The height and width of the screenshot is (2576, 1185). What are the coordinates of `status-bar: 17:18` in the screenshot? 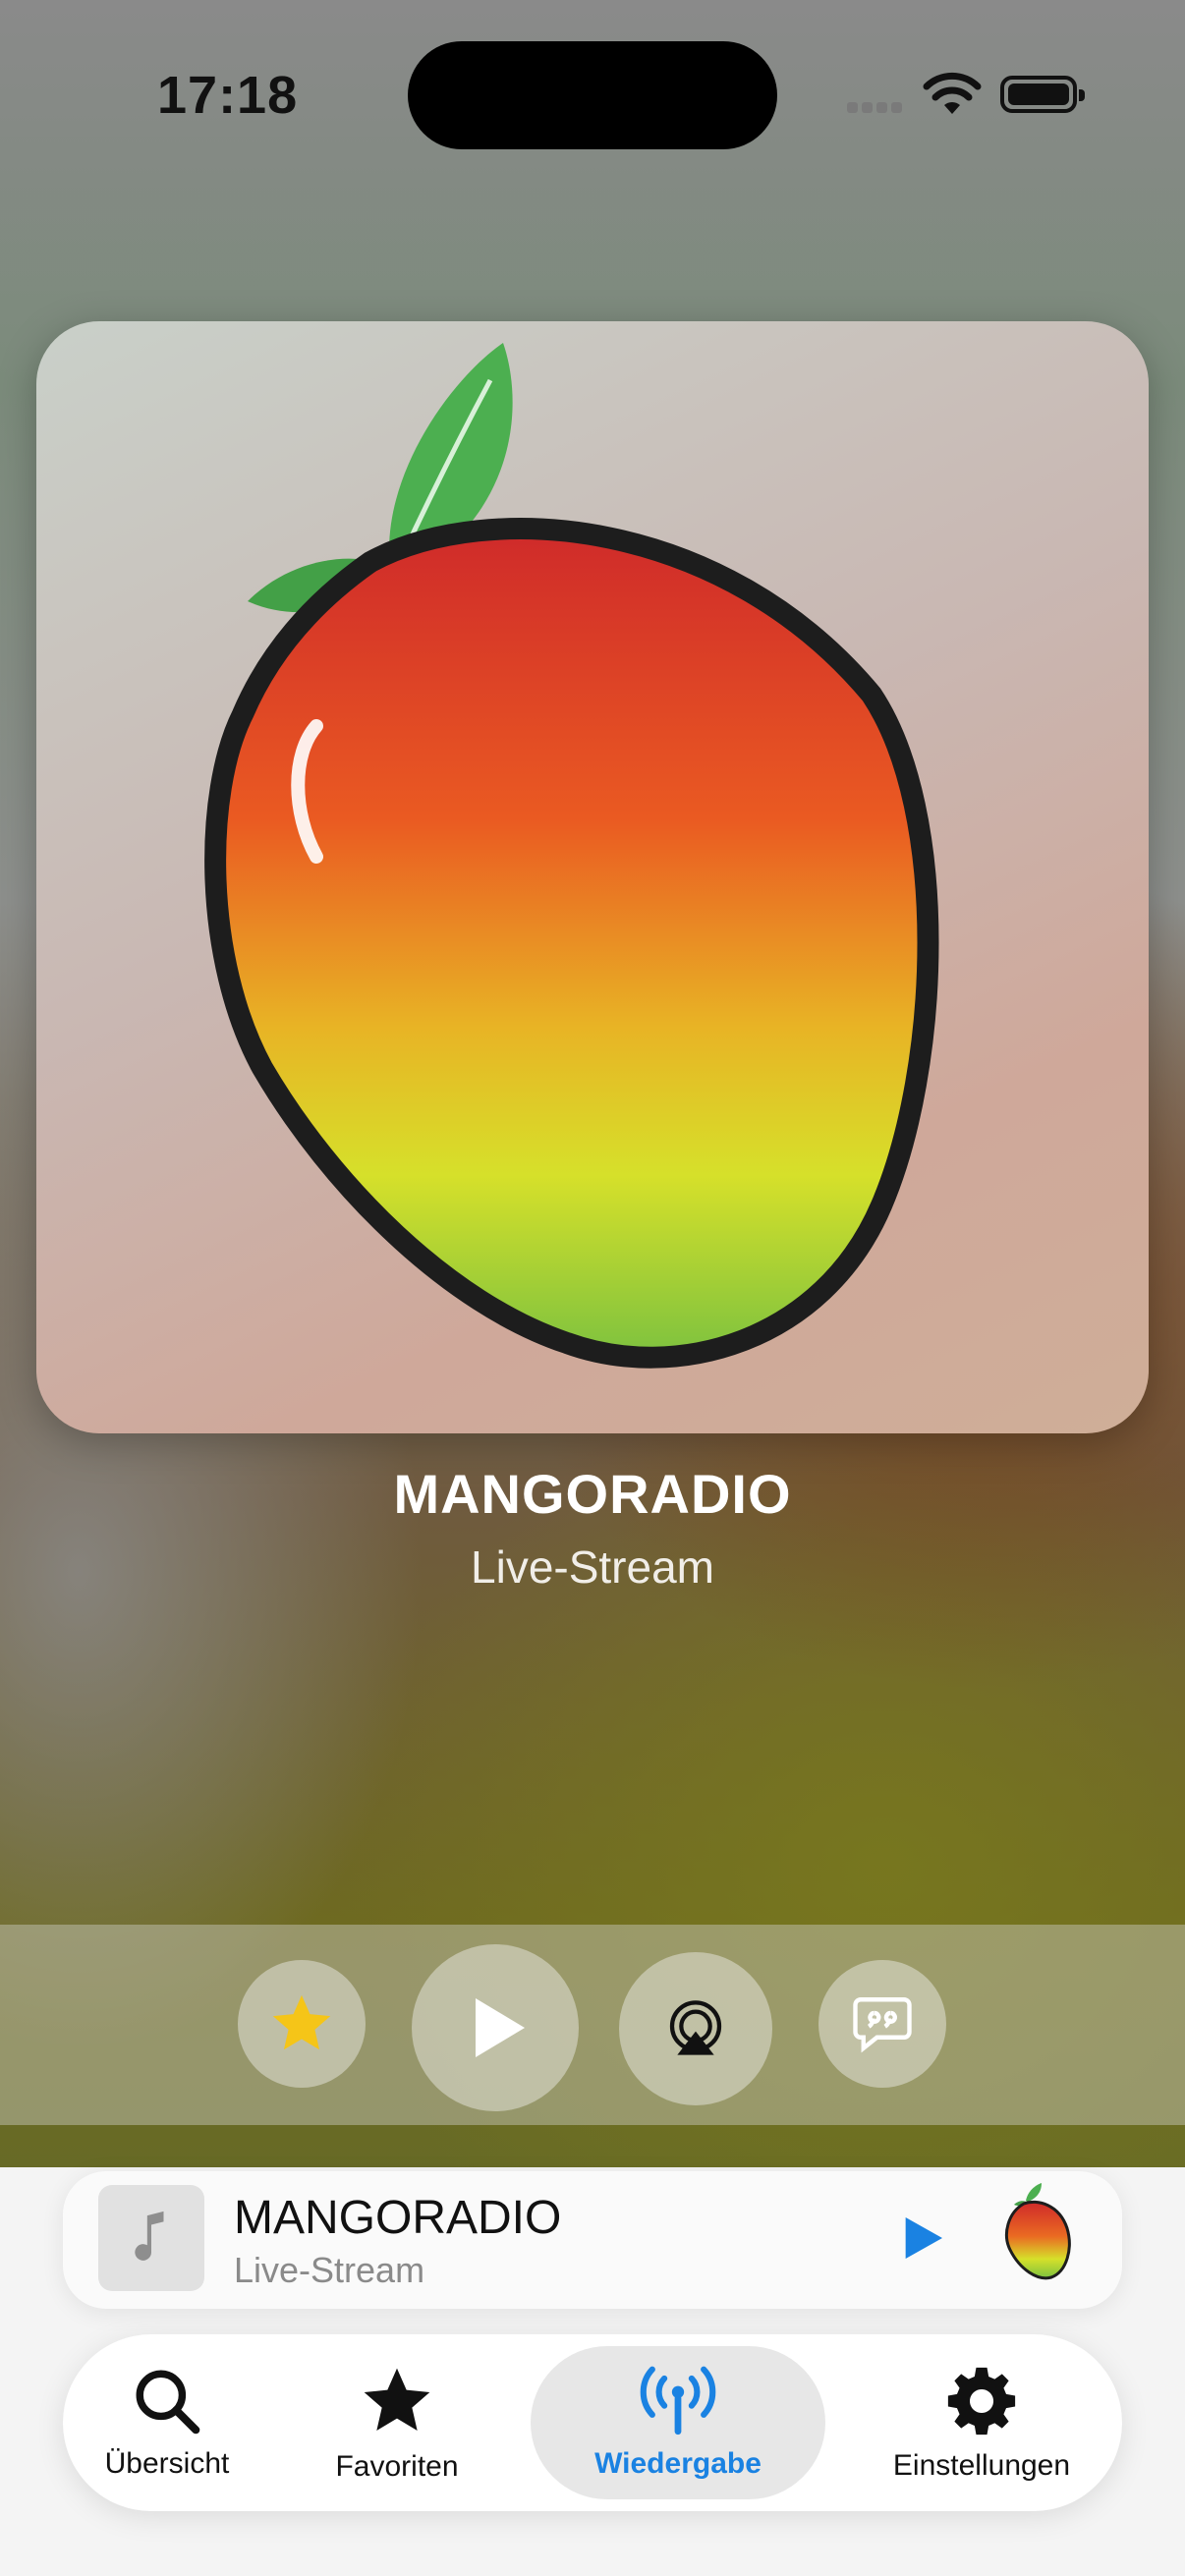 It's located at (592, 98).